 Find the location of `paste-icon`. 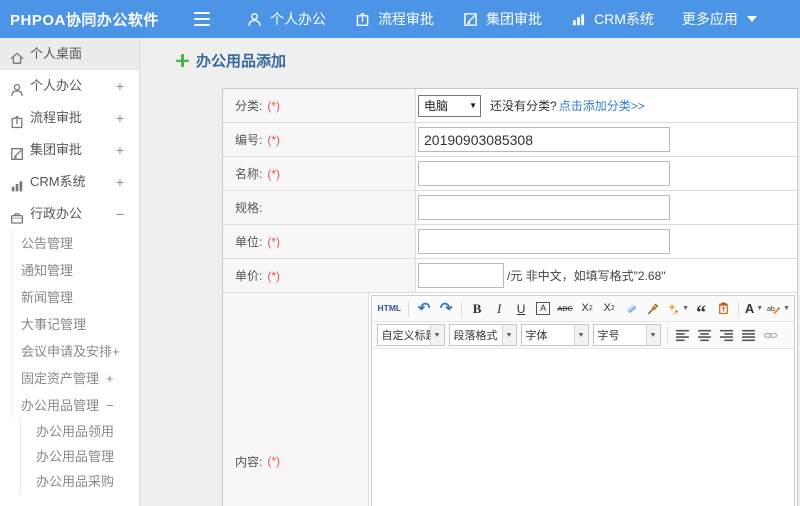

paste-icon is located at coordinates (723, 309).